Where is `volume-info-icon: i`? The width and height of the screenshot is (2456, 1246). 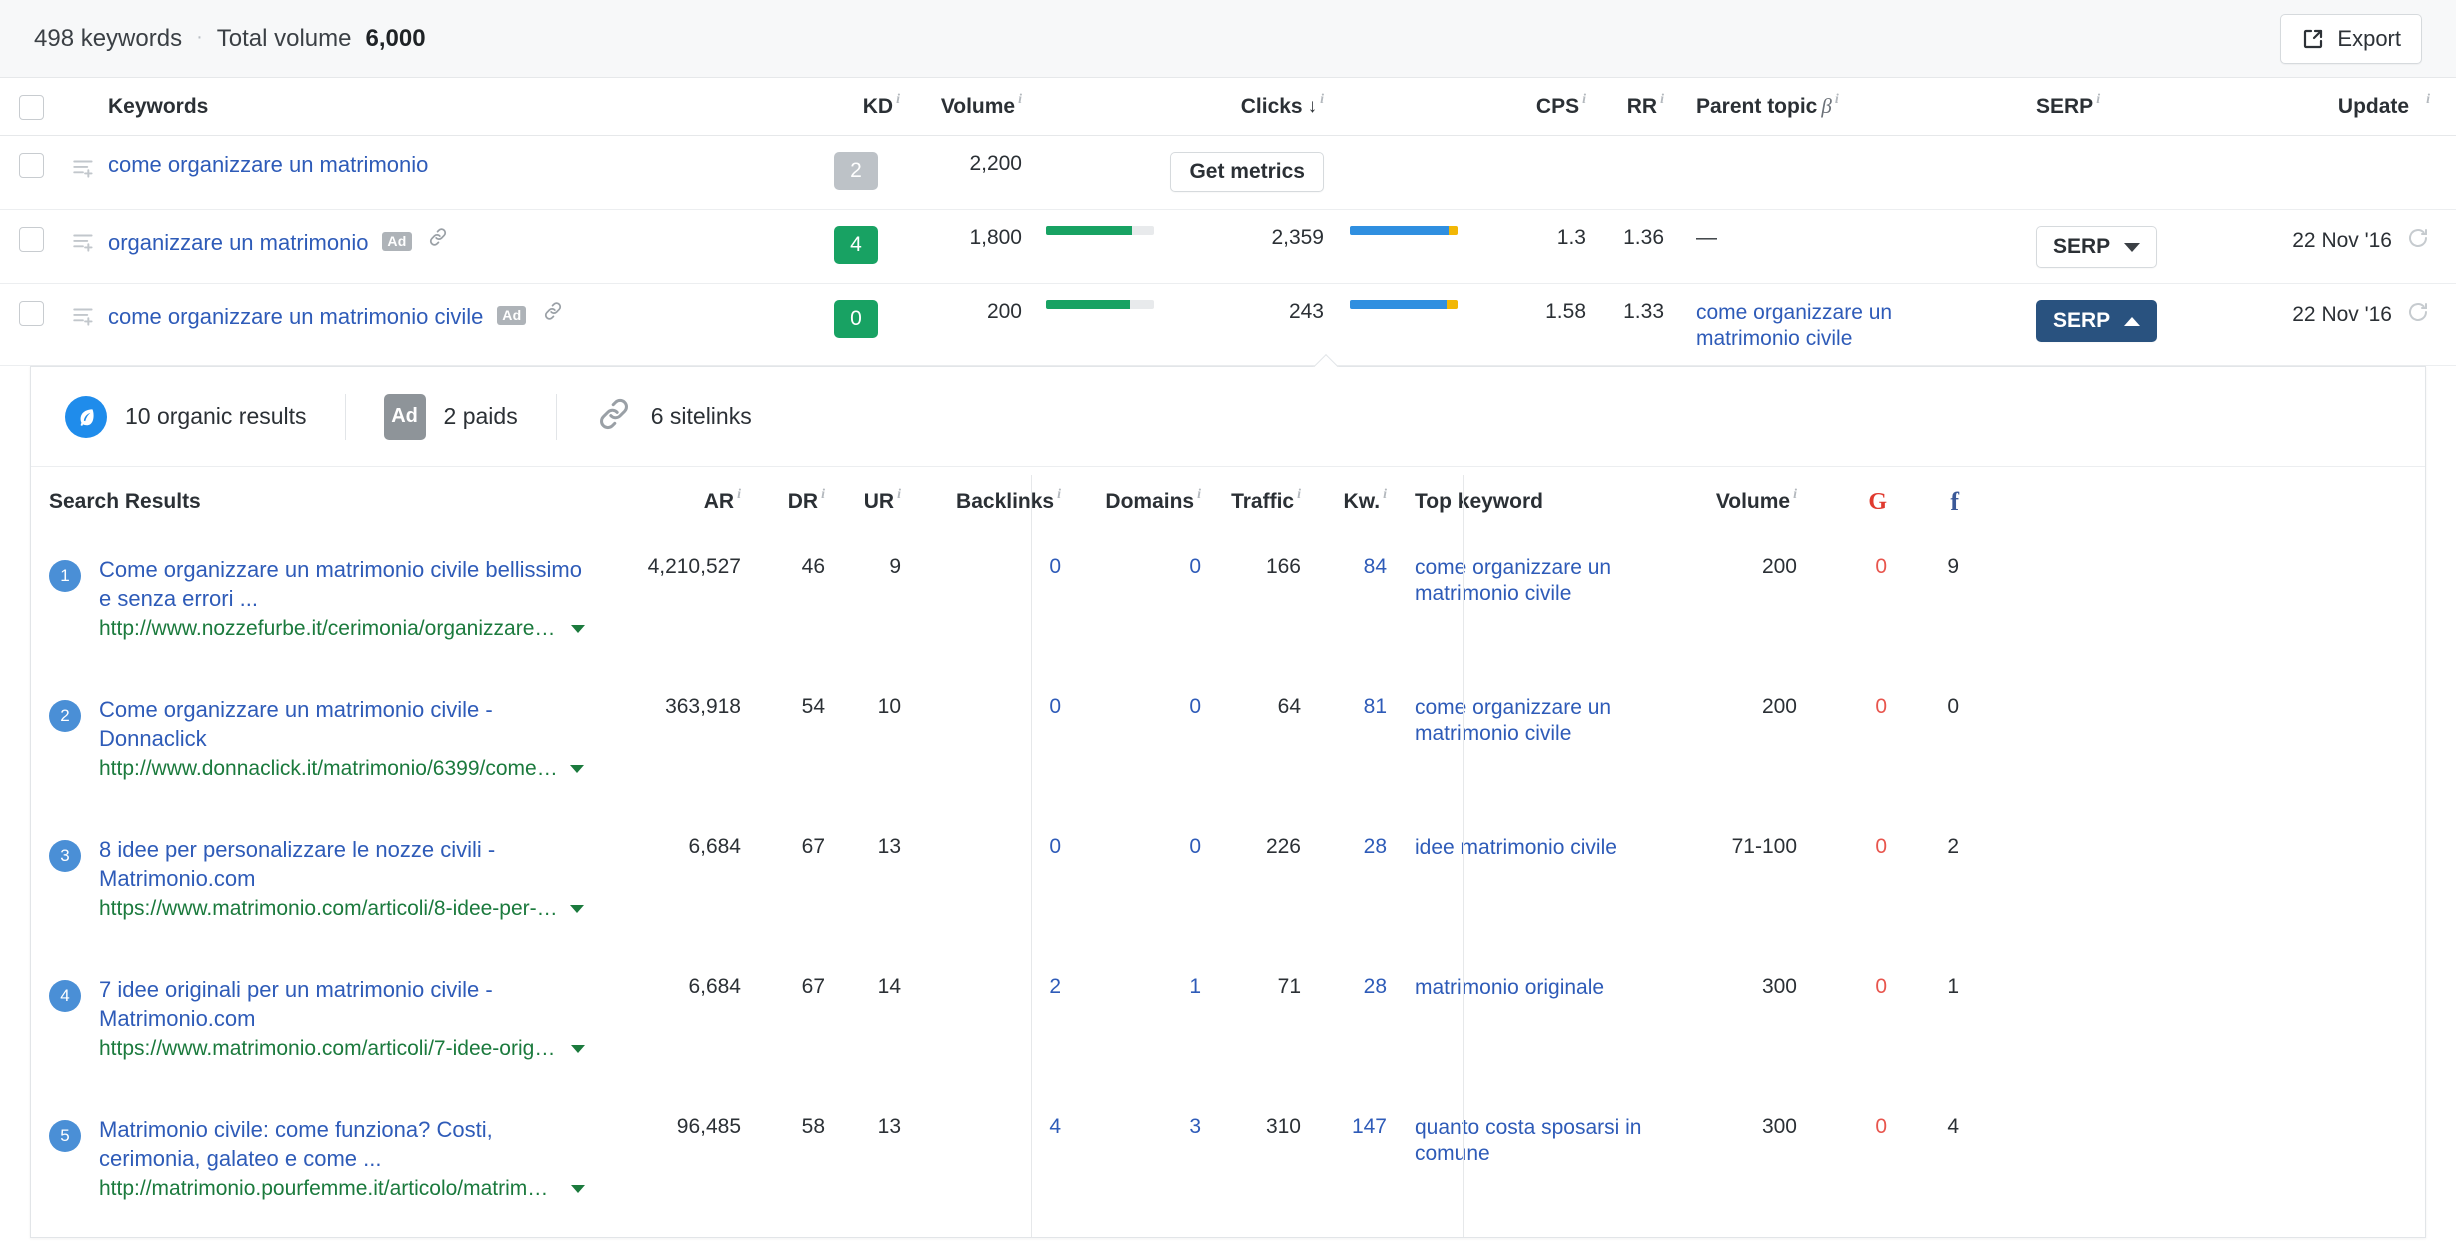
volume-info-icon: i is located at coordinates (1020, 100).